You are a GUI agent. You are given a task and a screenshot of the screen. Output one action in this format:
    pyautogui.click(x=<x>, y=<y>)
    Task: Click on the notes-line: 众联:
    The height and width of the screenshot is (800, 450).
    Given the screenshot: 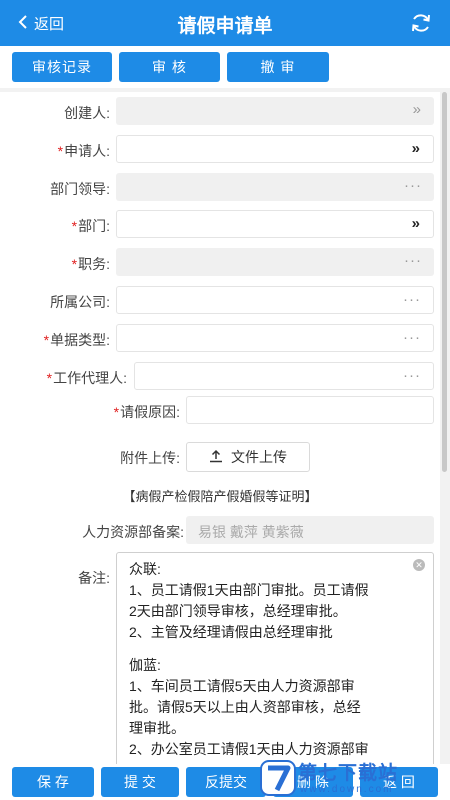 What is the action you would take?
    pyautogui.click(x=145, y=569)
    